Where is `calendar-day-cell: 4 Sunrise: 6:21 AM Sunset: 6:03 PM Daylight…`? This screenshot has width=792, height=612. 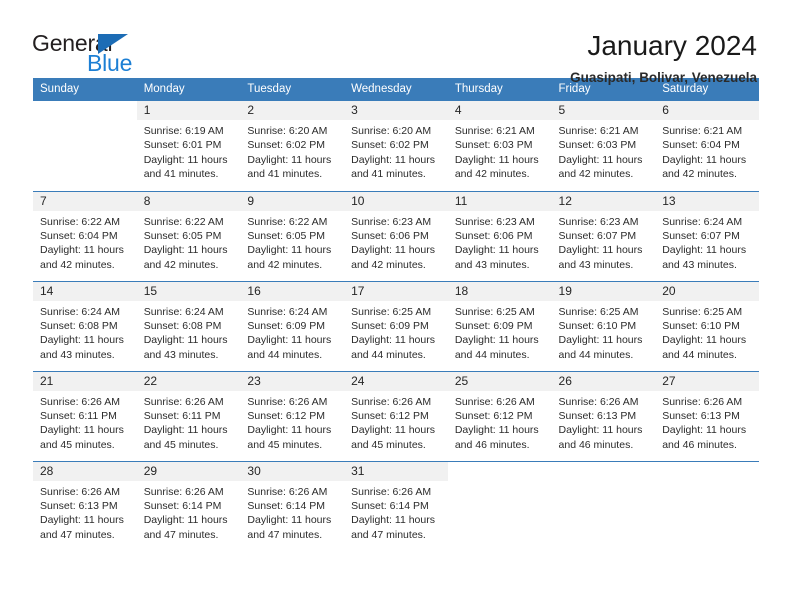 calendar-day-cell: 4 Sunrise: 6:21 AM Sunset: 6:03 PM Daylight… is located at coordinates (499, 146).